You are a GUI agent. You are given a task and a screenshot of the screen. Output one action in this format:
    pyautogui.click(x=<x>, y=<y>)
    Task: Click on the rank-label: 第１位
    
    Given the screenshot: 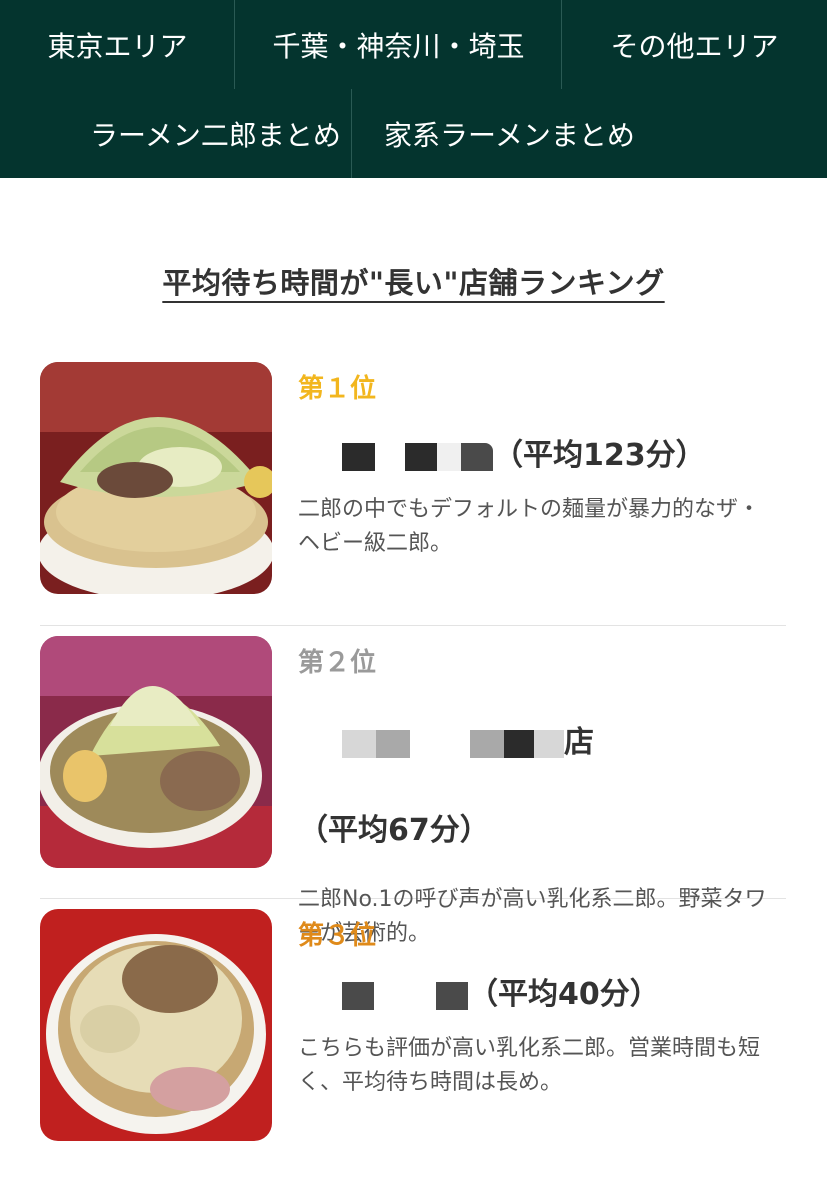 What is the action you would take?
    pyautogui.click(x=337, y=389)
    